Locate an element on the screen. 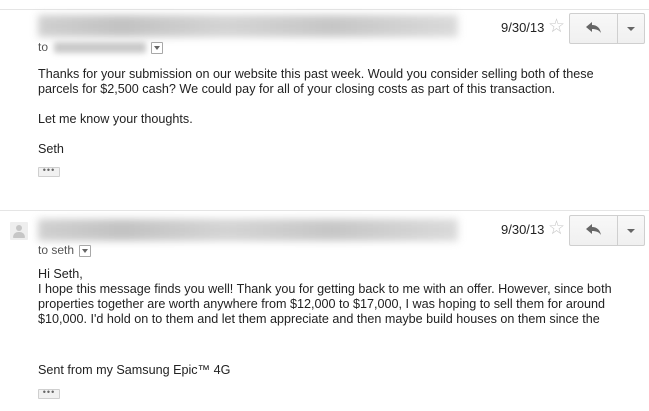 The width and height of the screenshot is (649, 411). avatar-head is located at coordinates (19, 228).